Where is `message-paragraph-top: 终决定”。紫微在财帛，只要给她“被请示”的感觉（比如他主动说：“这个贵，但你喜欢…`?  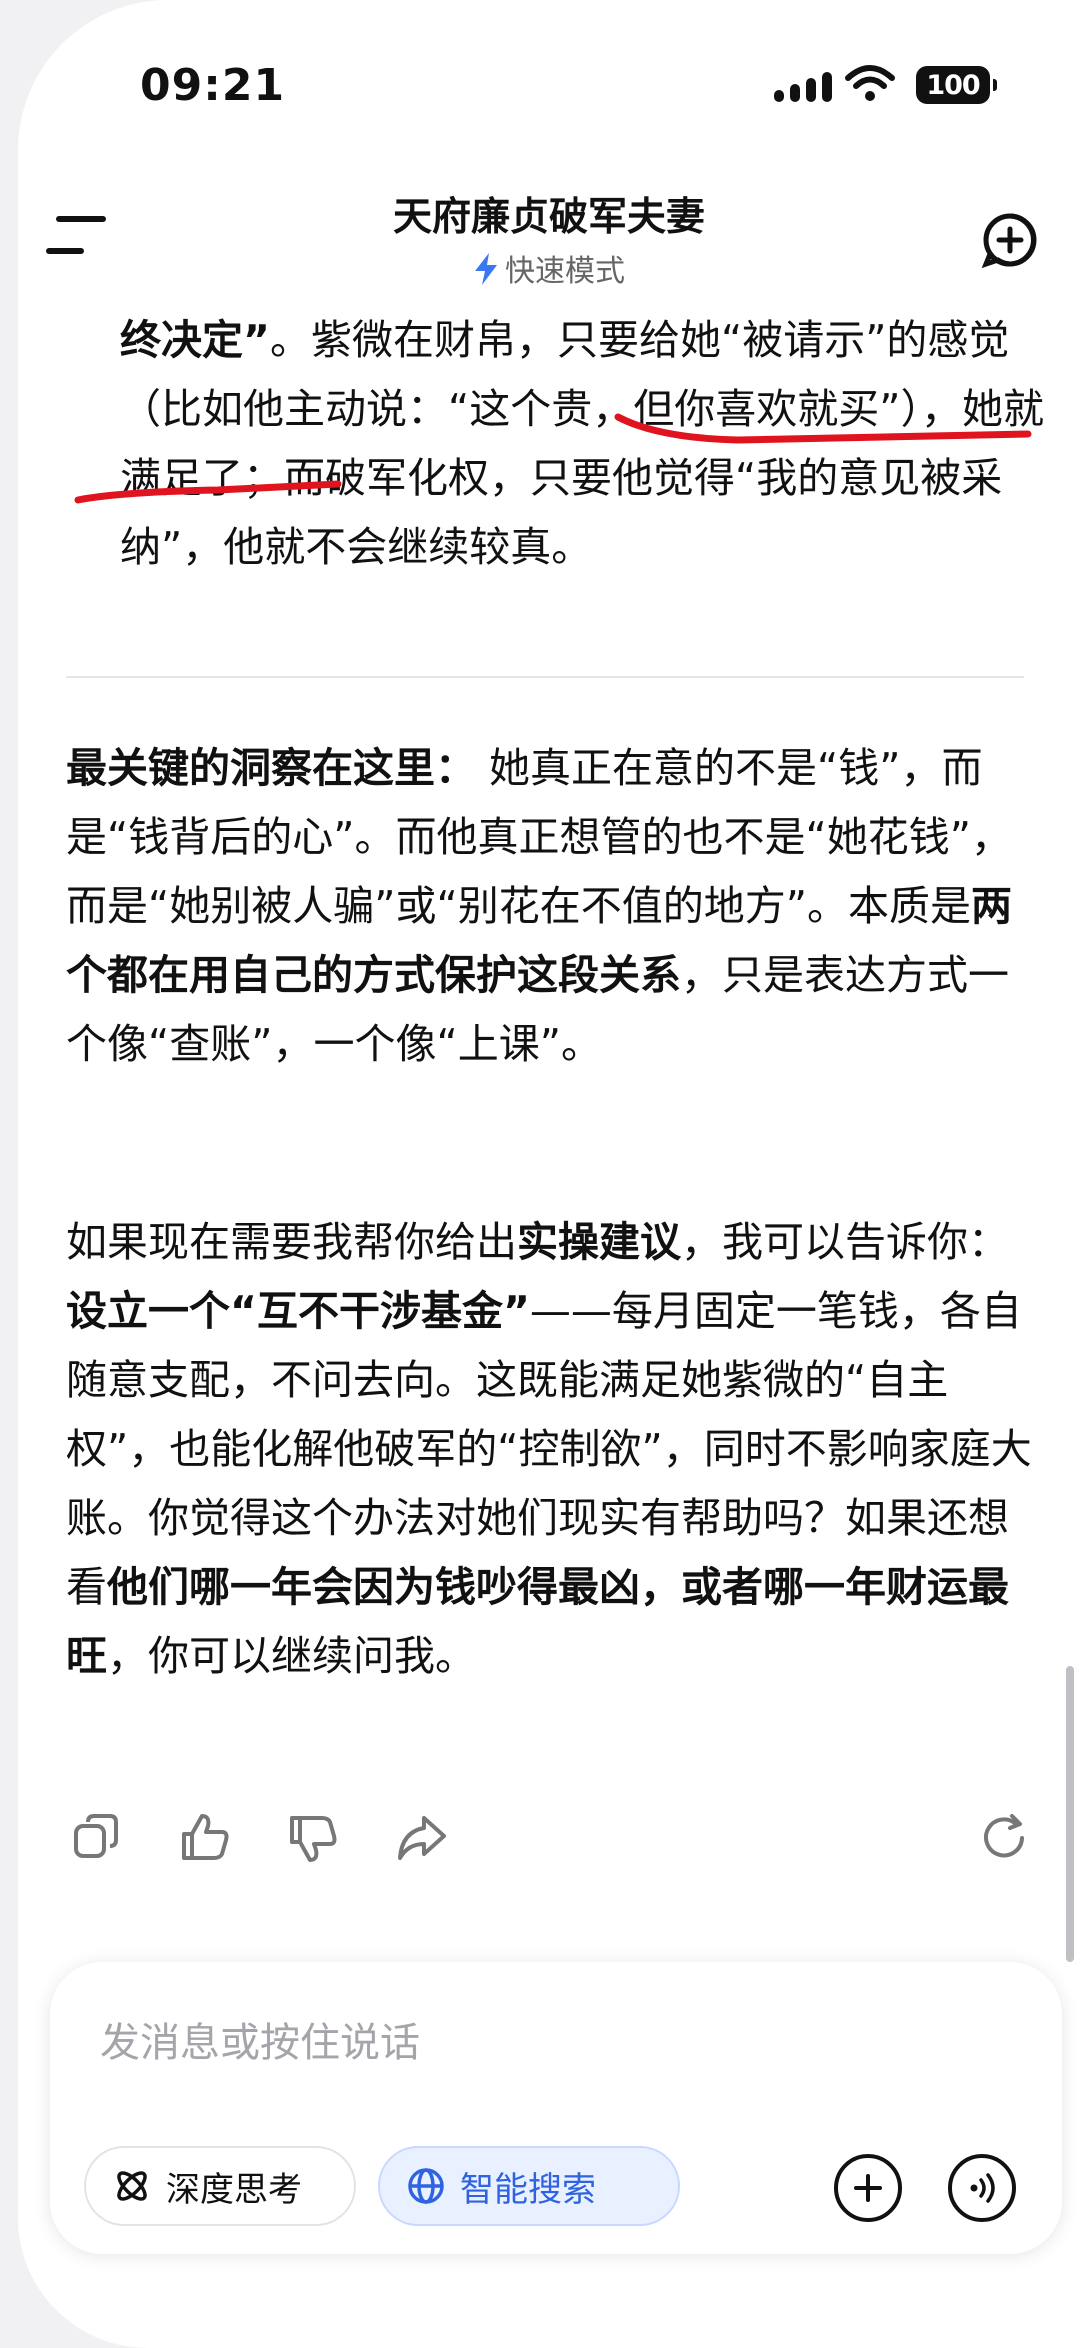 message-paragraph-top: 终决定”。紫微在财帛，只要给她“被请示”的感觉（比如他主动说：“这个贵，但你喜欢… is located at coordinates (585, 444).